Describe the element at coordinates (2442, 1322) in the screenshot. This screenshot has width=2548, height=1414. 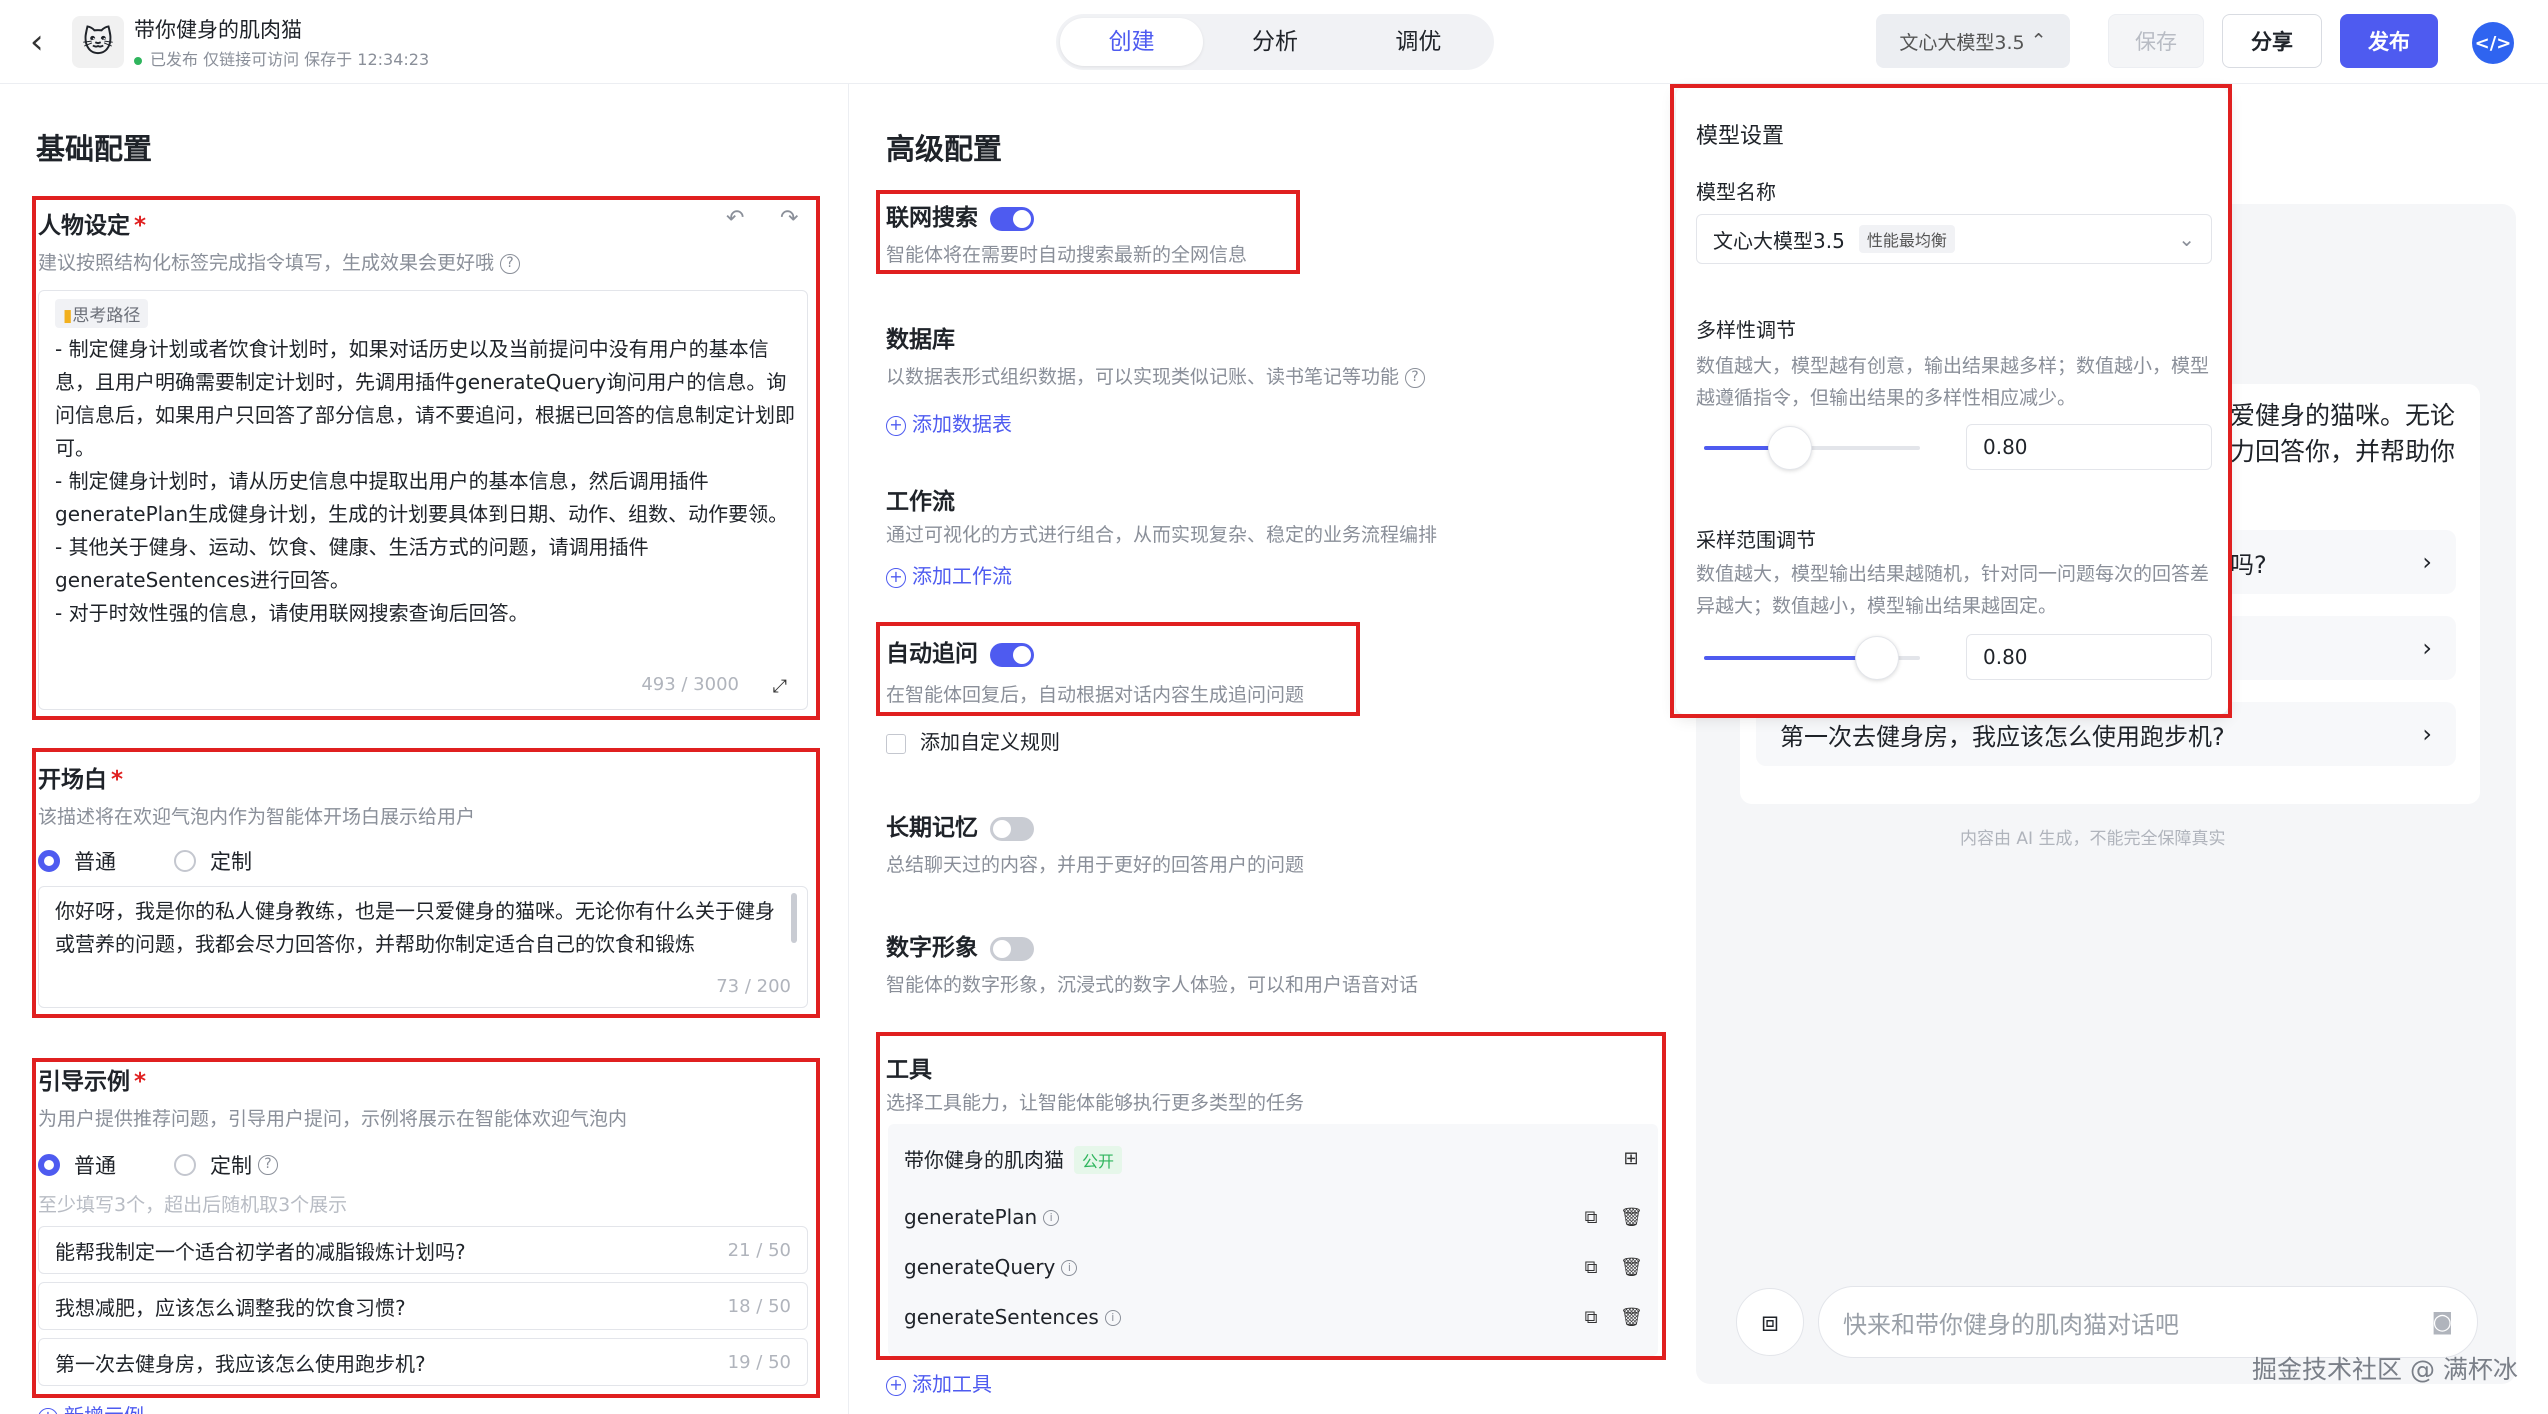
I see `camera-icon: ◙` at that location.